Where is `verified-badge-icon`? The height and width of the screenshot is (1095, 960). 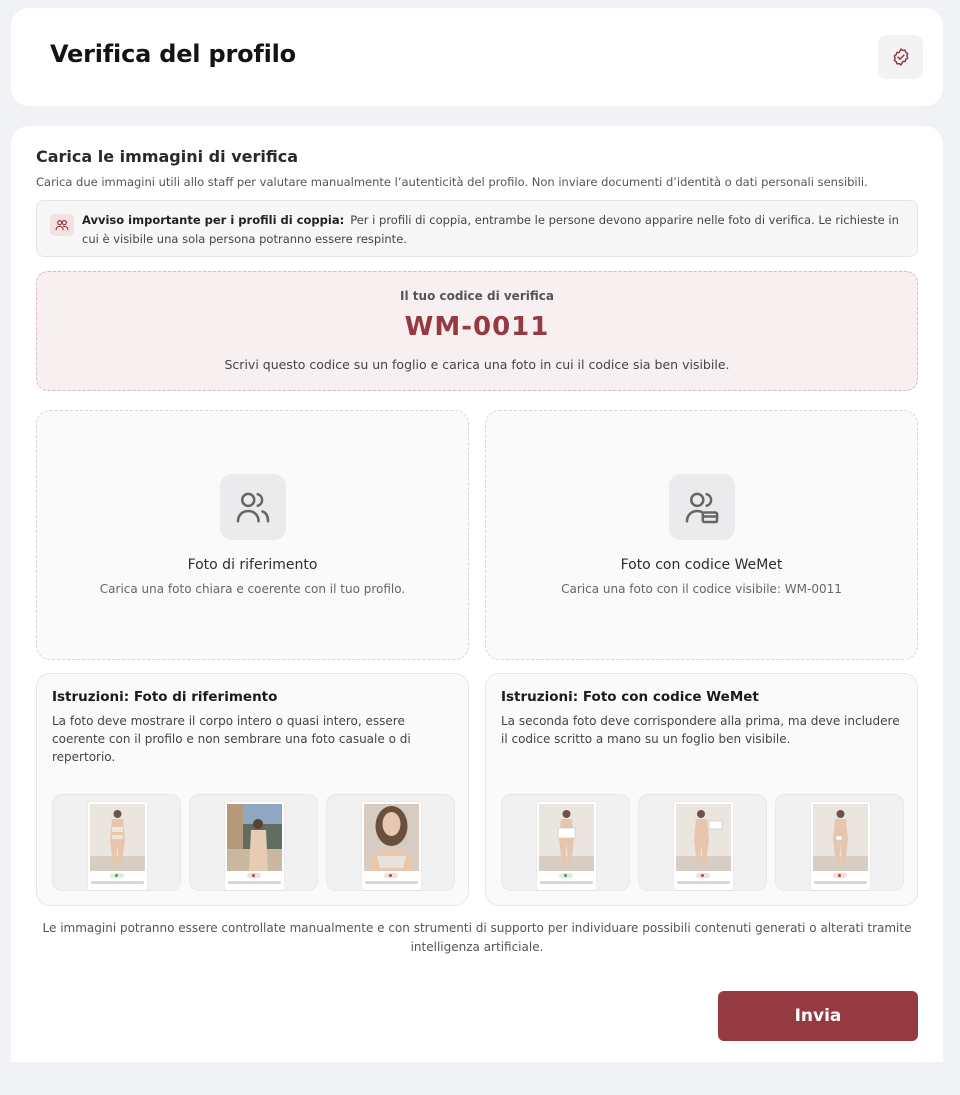
verified-badge-icon is located at coordinates (900, 57).